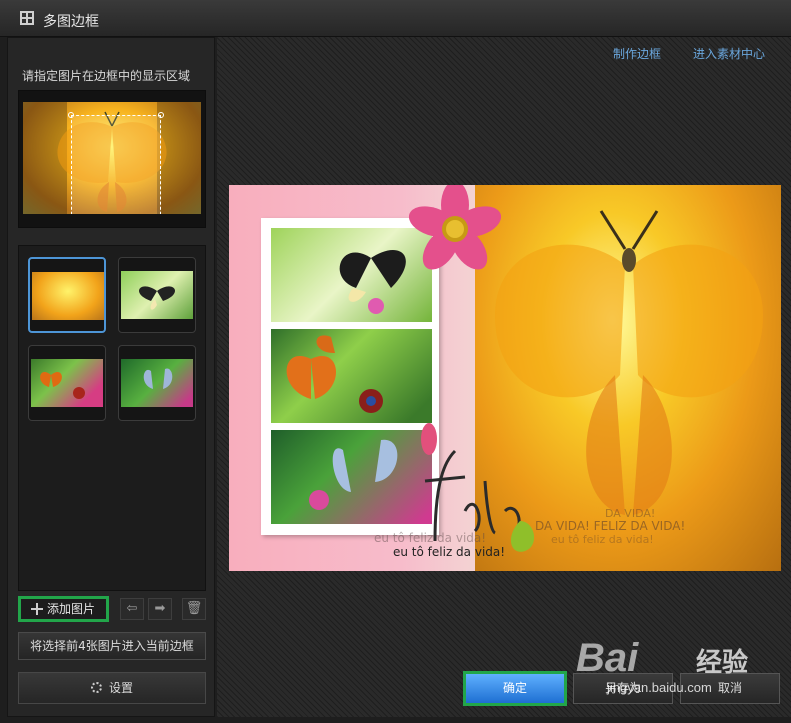 The height and width of the screenshot is (723, 791). I want to click on thumbnail-butterfly-black, so click(157, 295).